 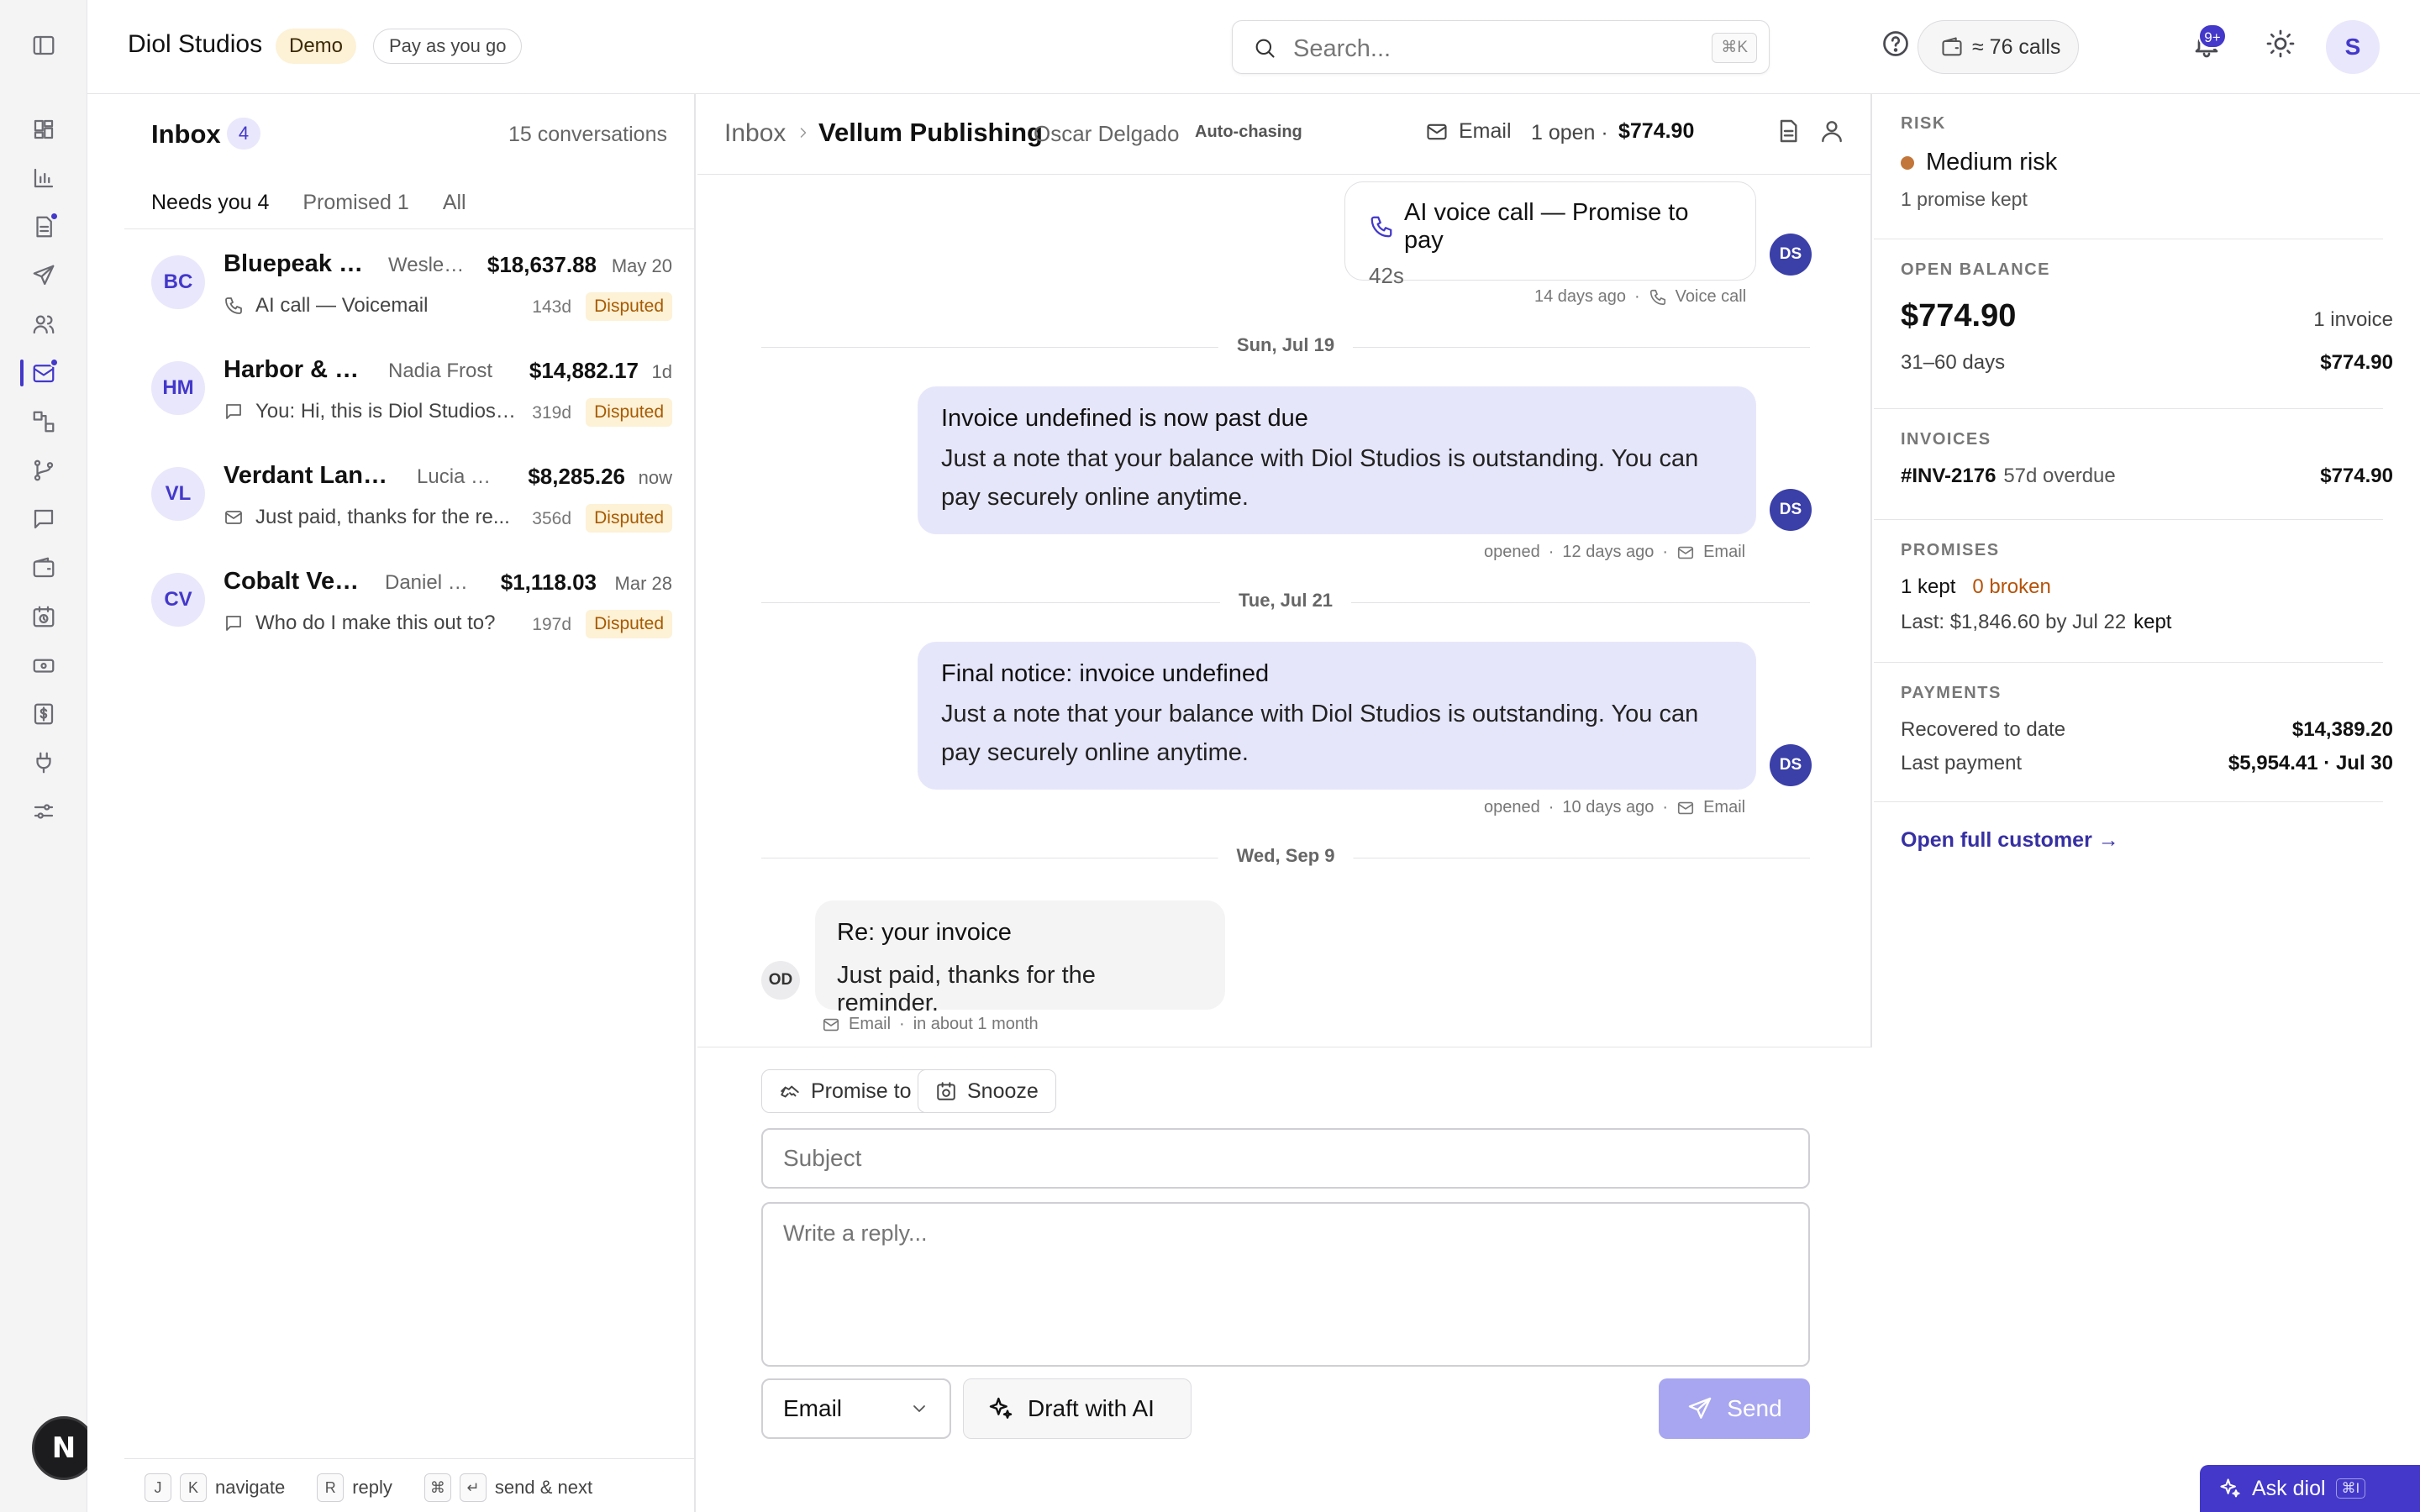 I want to click on user-avatar: S, so click(x=2353, y=47).